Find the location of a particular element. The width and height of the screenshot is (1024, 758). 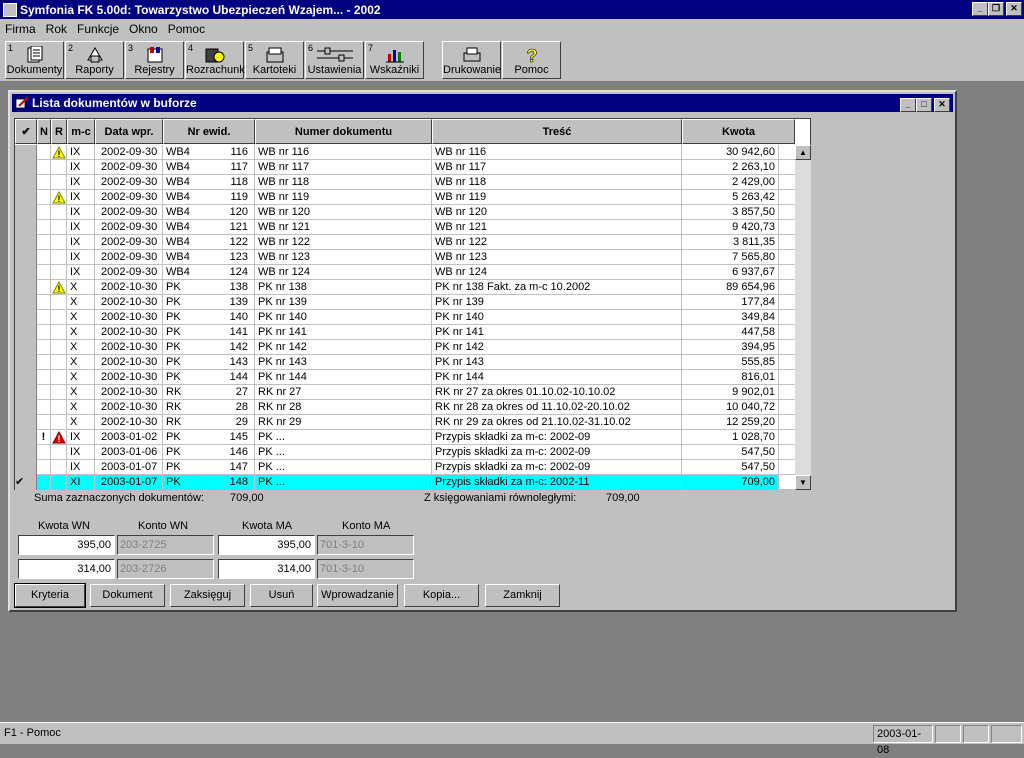

row-n-cell is located at coordinates (44, 167).